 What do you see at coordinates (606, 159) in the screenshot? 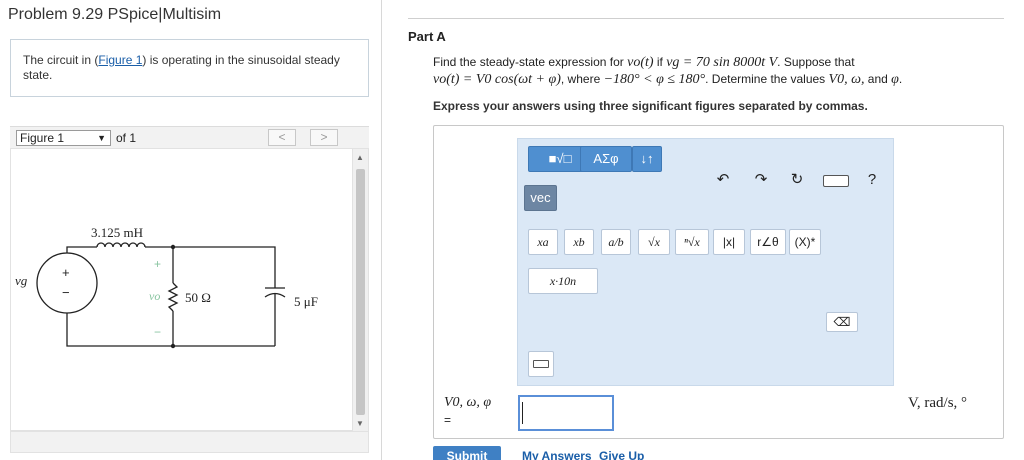
I see `greek-symbols-button: ΑΣφ` at bounding box center [606, 159].